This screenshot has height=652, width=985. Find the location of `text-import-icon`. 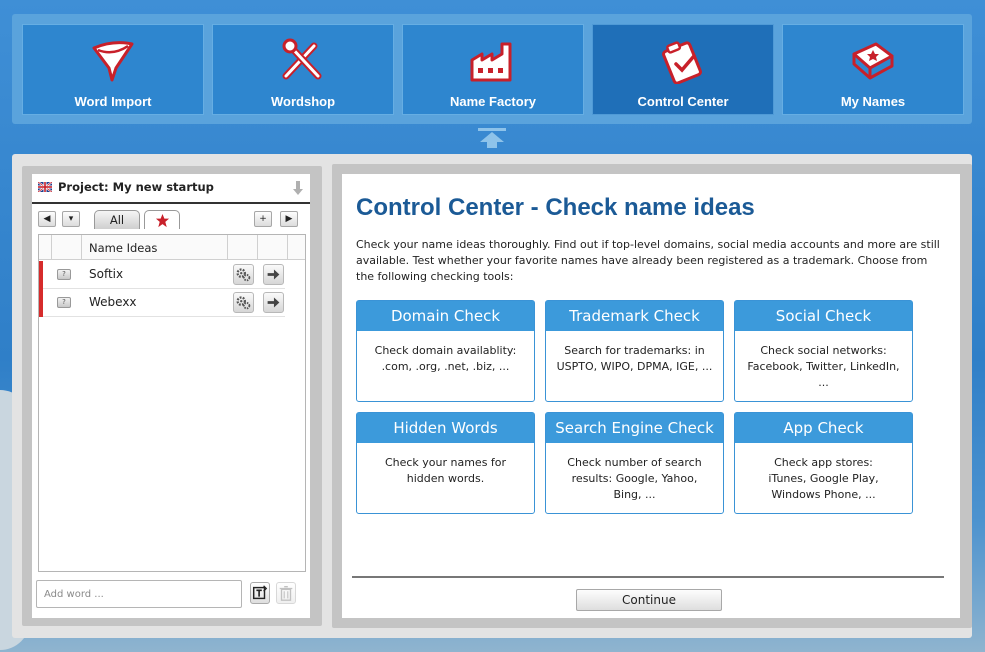

text-import-icon is located at coordinates (260, 592).